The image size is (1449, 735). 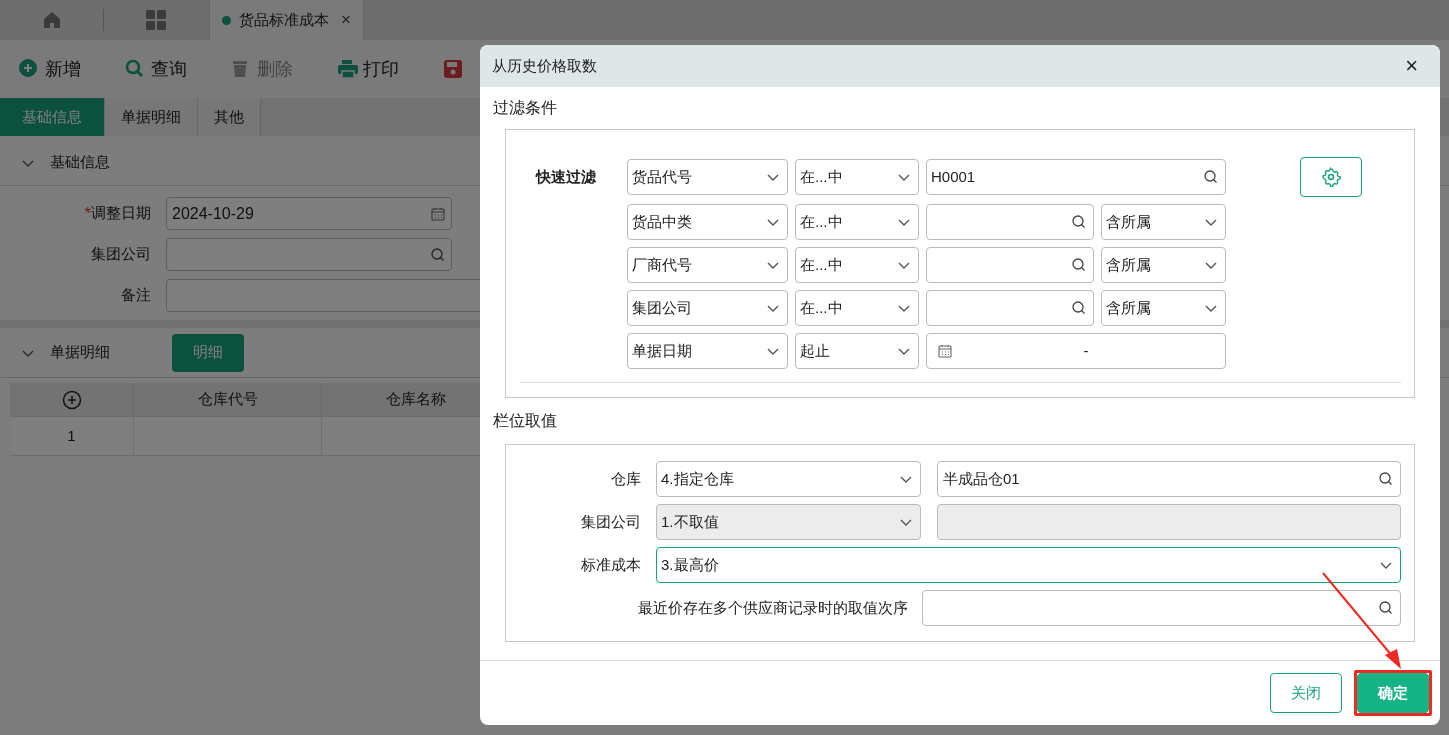 What do you see at coordinates (309, 254) in the screenshot?
I see `input-field` at bounding box center [309, 254].